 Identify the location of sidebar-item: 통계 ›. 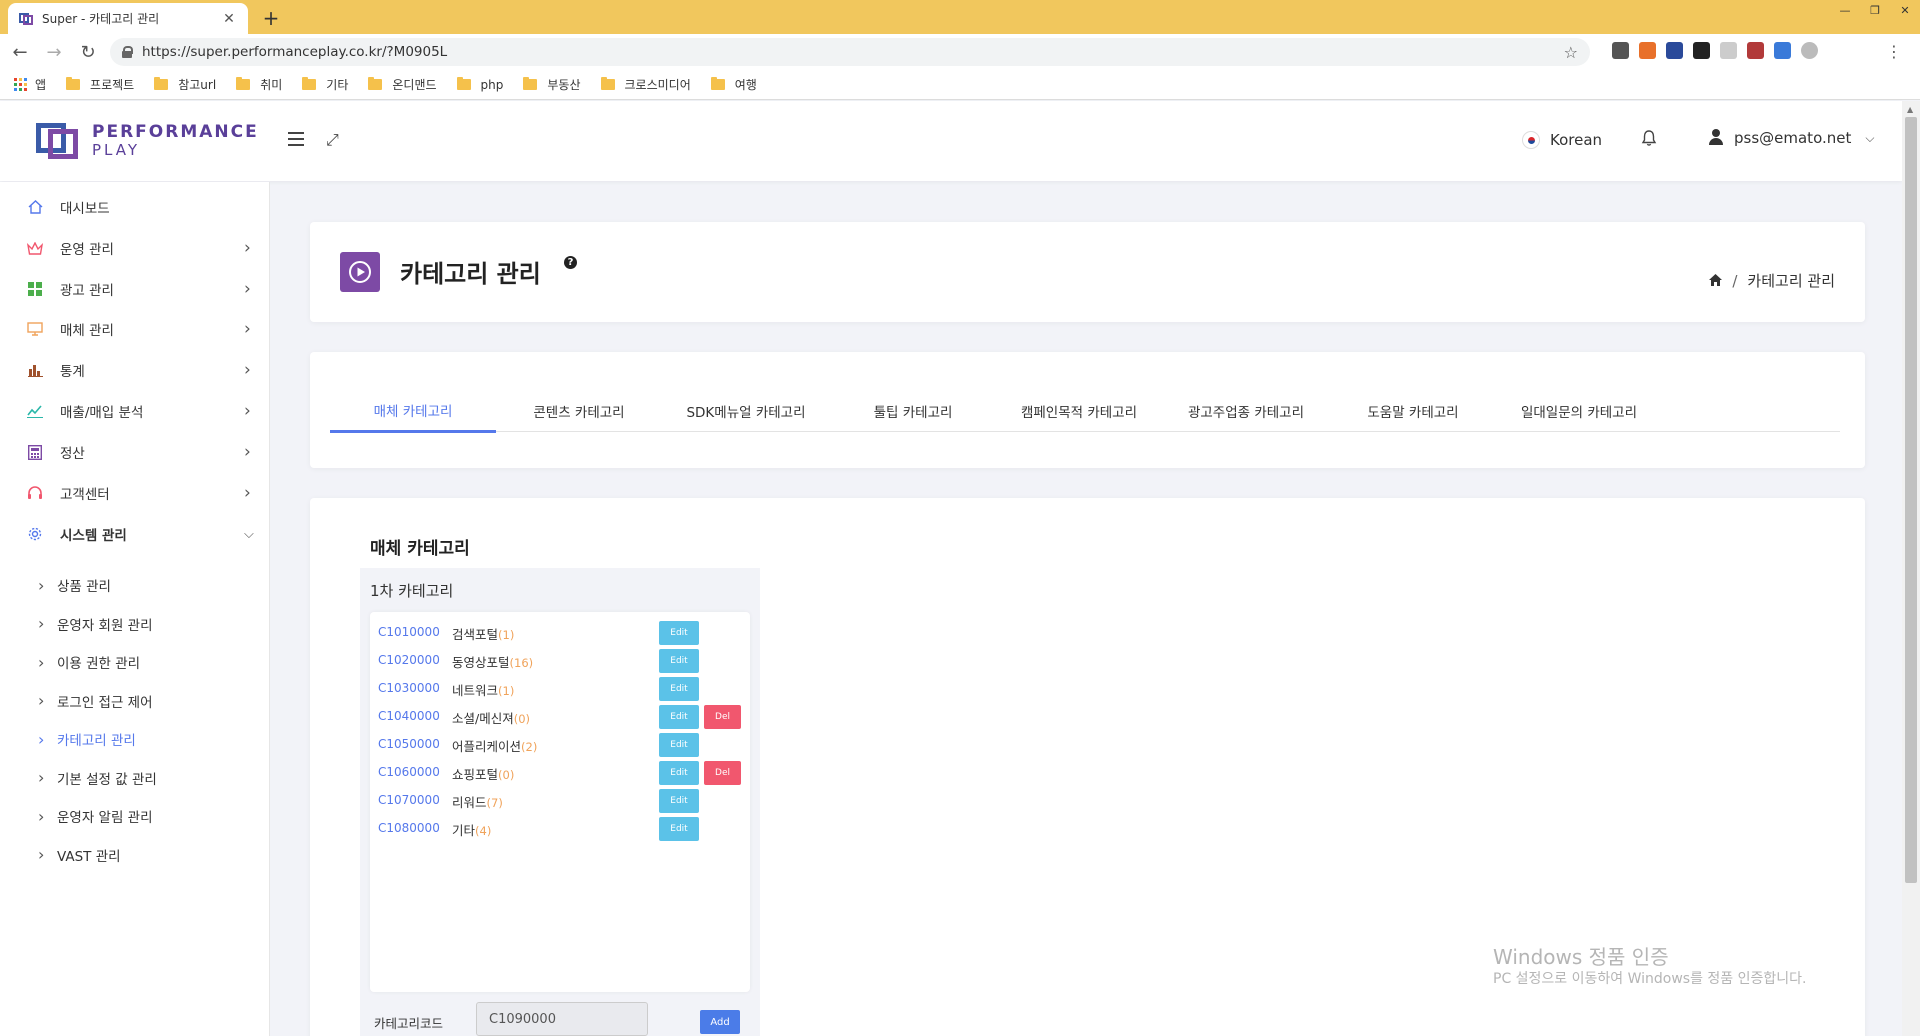
(135, 370).